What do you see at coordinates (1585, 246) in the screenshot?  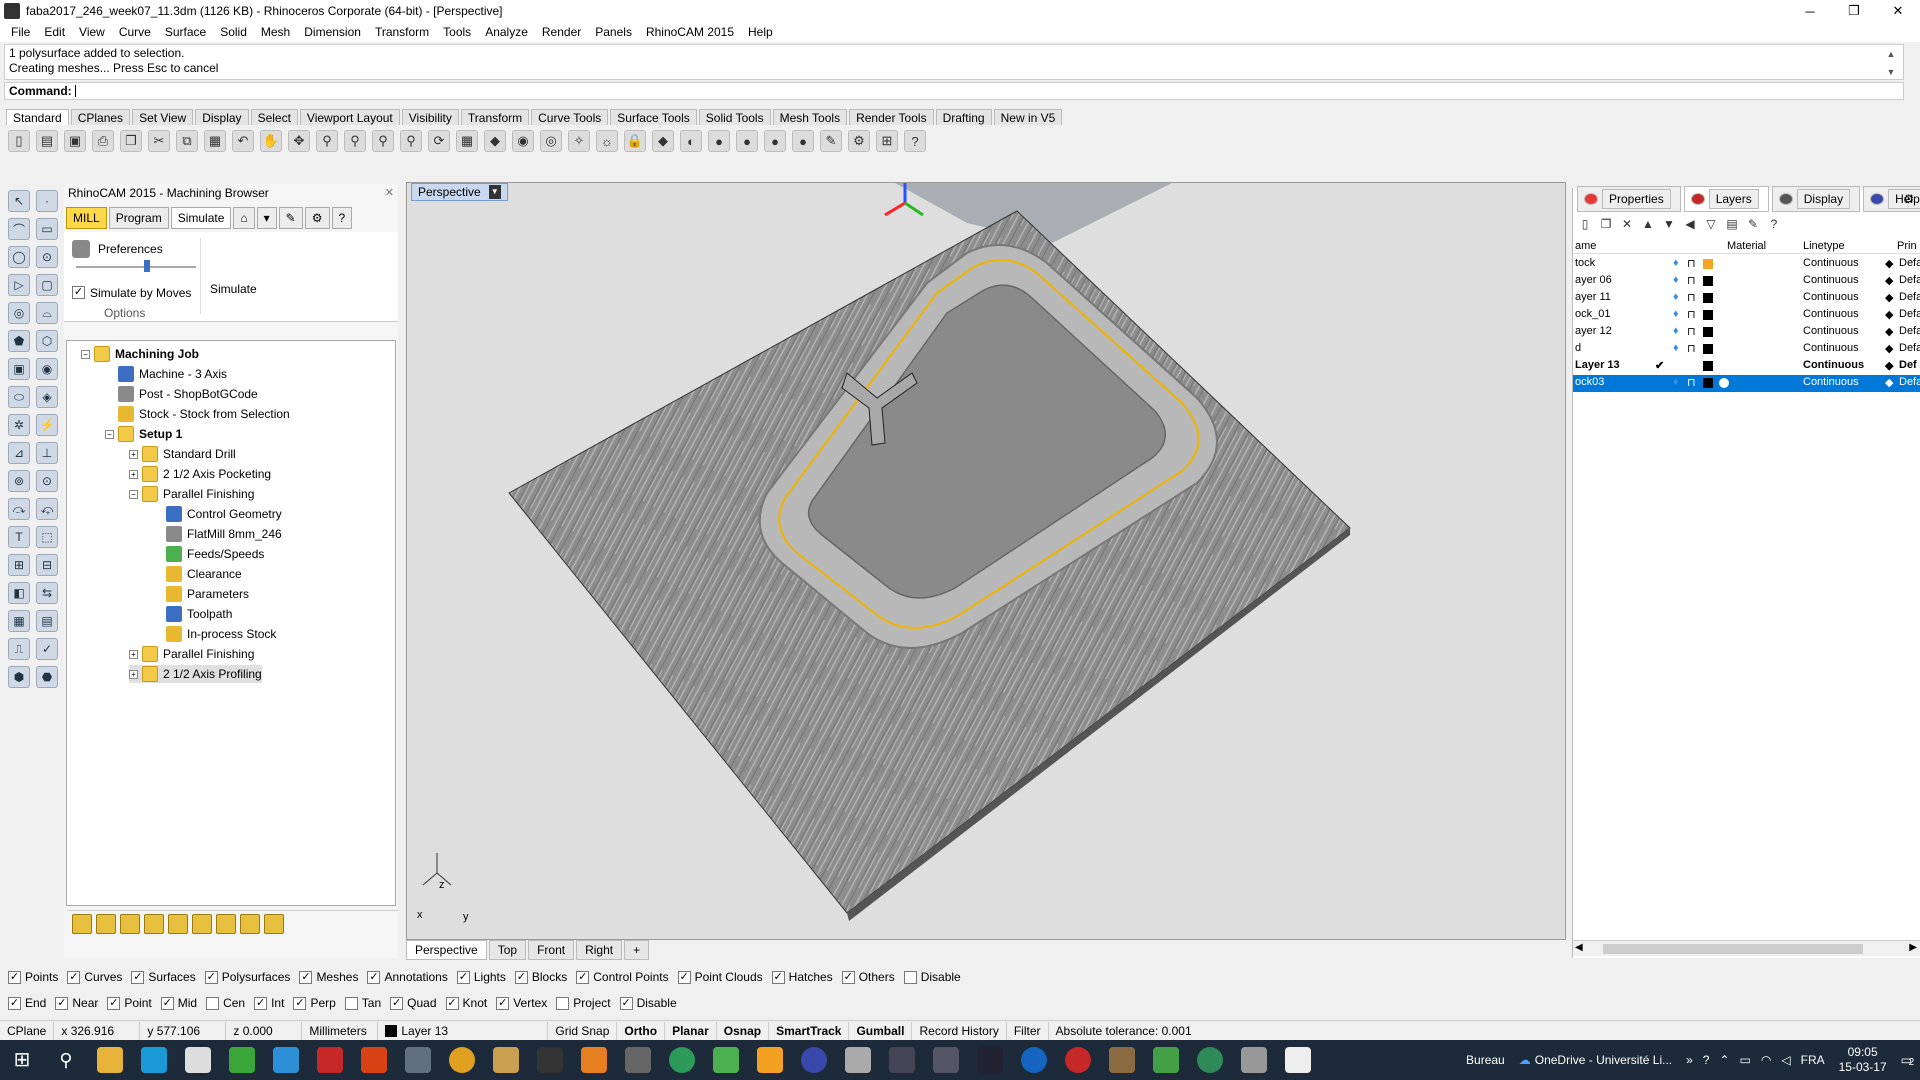 I see `col-name: ame` at bounding box center [1585, 246].